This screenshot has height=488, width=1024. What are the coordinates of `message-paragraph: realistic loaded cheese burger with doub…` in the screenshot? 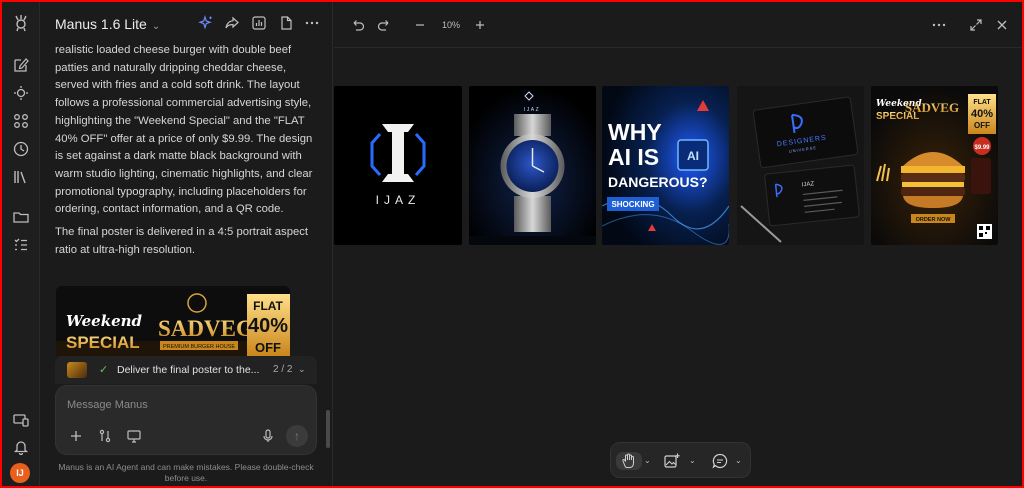 It's located at (184, 130).